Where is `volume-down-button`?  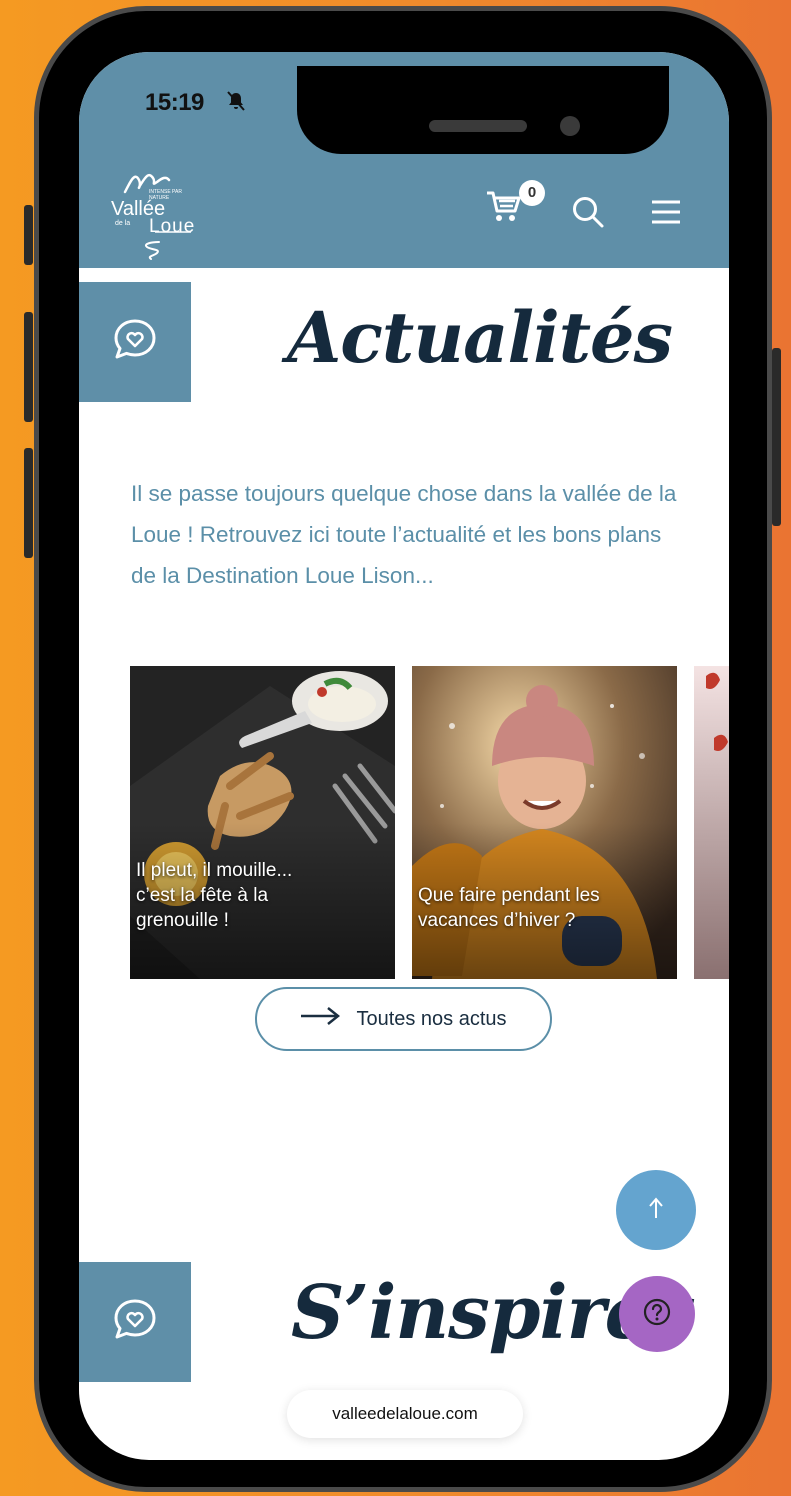 volume-down-button is located at coordinates (28, 503).